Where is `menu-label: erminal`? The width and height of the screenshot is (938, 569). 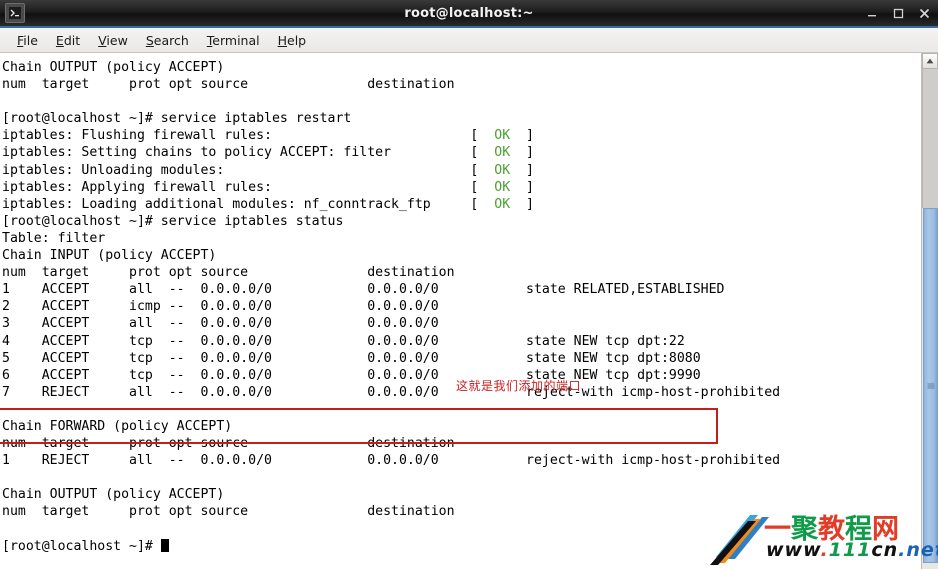 menu-label: erminal is located at coordinates (236, 40).